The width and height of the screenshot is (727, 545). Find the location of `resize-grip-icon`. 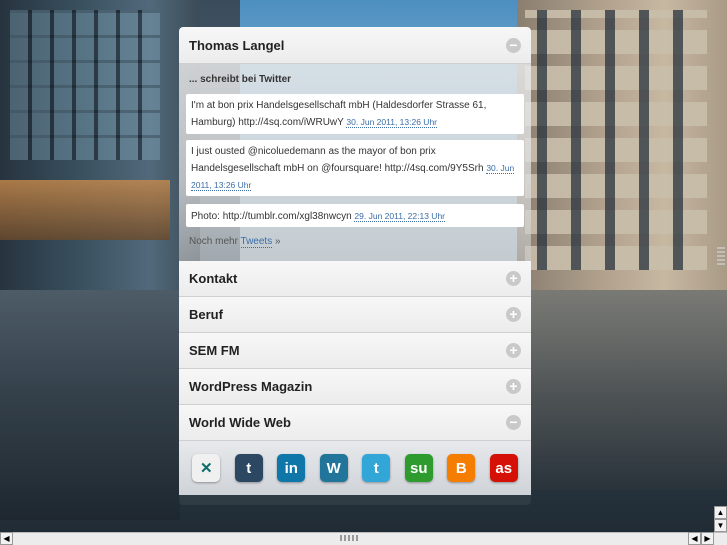

resize-grip-icon is located at coordinates (721, 255).